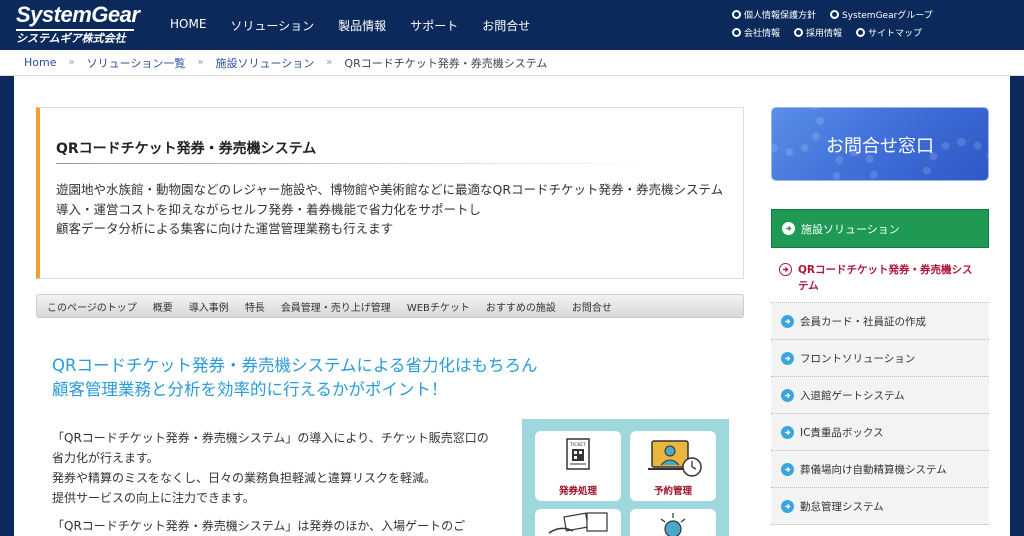  Describe the element at coordinates (255, 306) in the screenshot. I see `section-link-features: 特長` at that location.